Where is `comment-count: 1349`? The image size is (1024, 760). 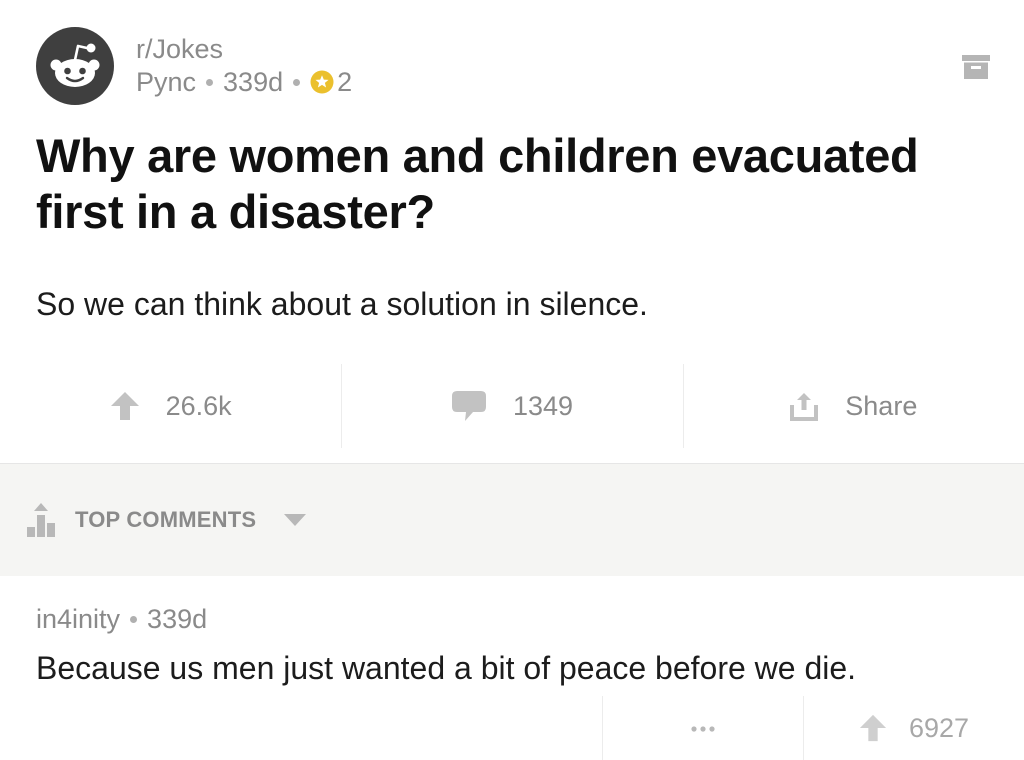
comment-count: 1349 is located at coordinates (543, 405).